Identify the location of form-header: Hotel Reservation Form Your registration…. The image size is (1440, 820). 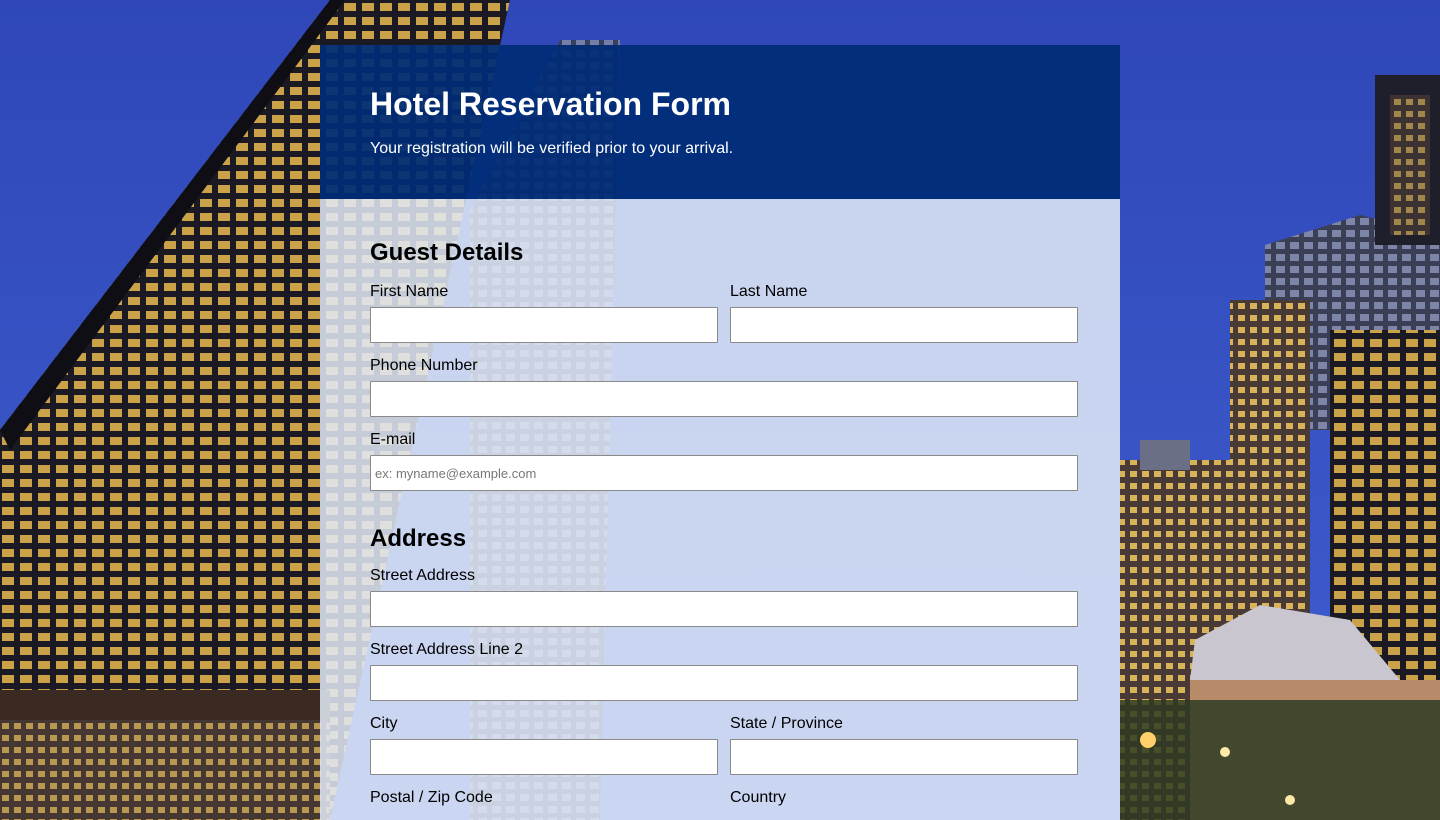
(720, 122).